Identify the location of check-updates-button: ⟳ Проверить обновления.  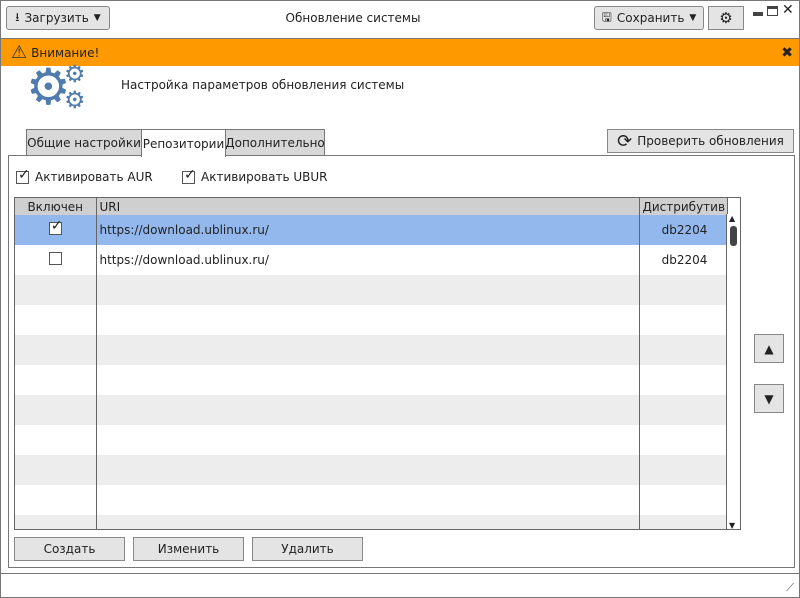
(700, 141).